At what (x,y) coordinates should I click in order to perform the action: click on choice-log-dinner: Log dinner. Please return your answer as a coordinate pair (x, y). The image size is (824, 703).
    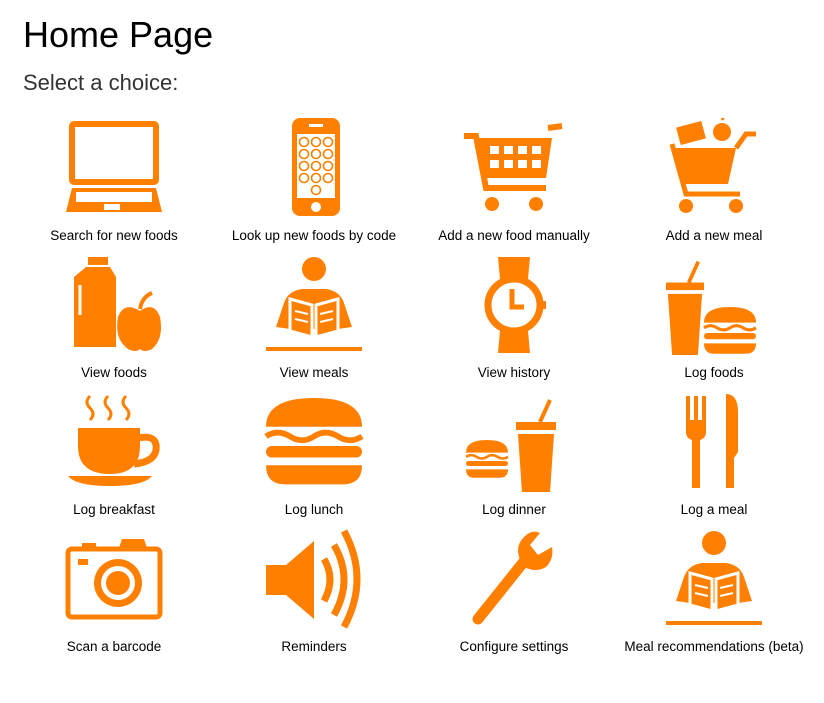
    Looking at the image, I should click on (514, 460).